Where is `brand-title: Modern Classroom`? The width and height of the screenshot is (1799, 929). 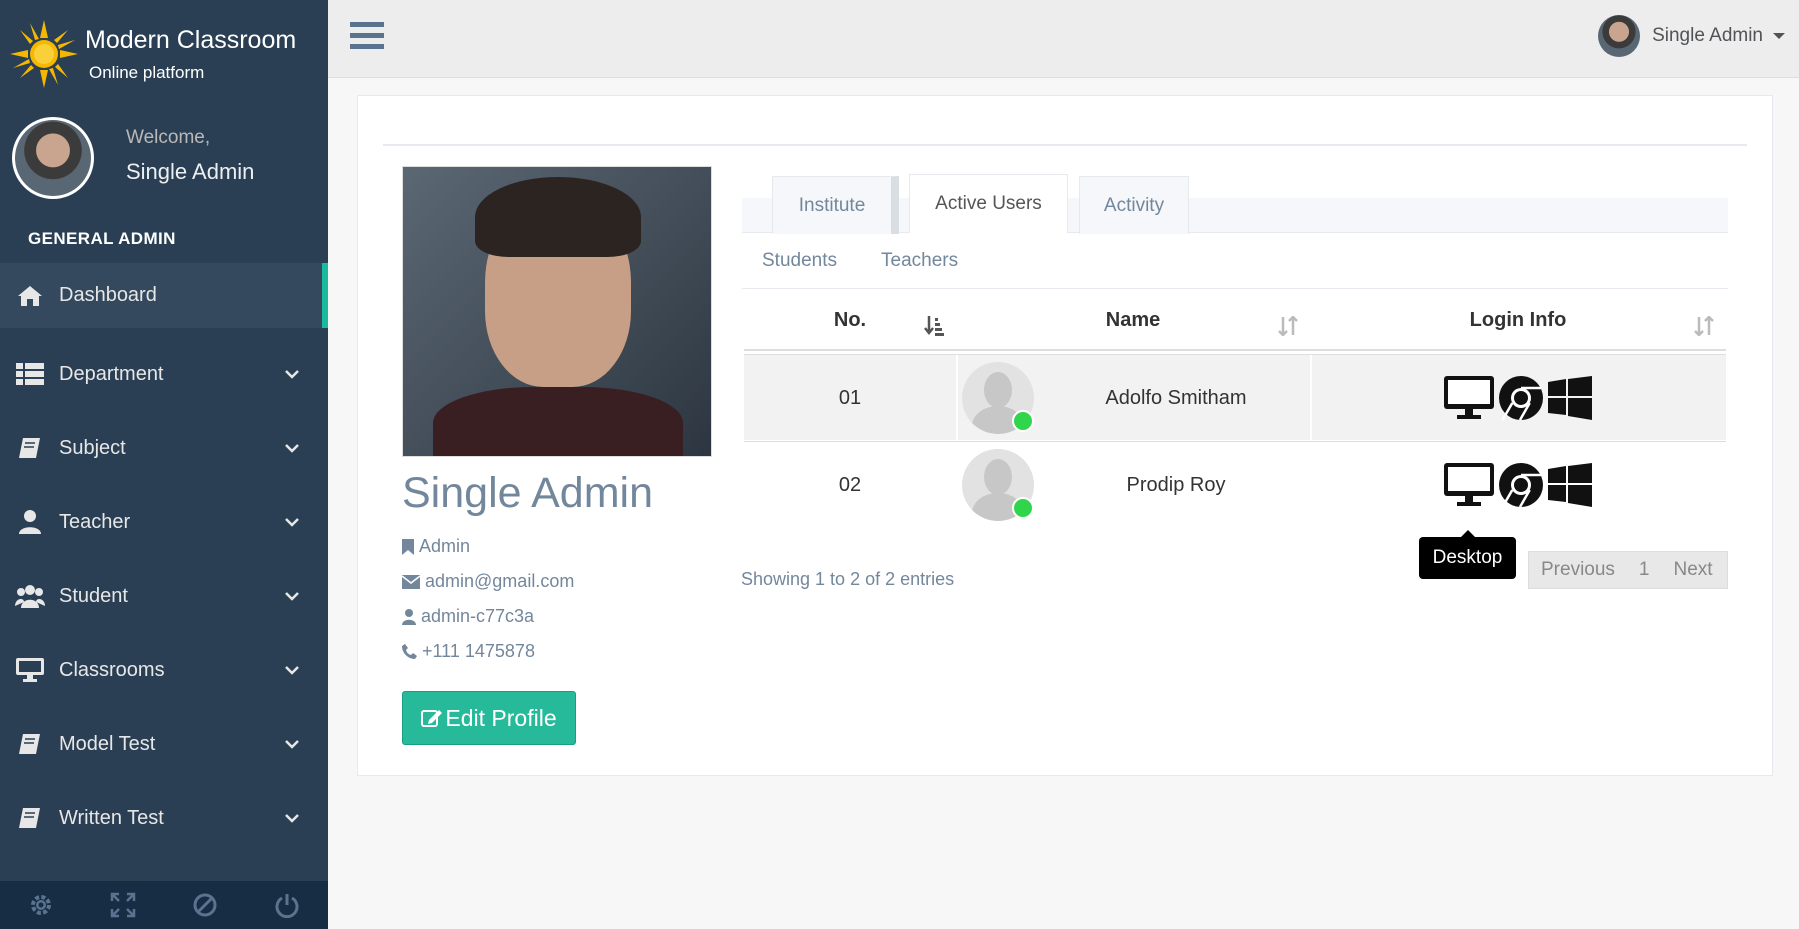 brand-title: Modern Classroom is located at coordinates (191, 40).